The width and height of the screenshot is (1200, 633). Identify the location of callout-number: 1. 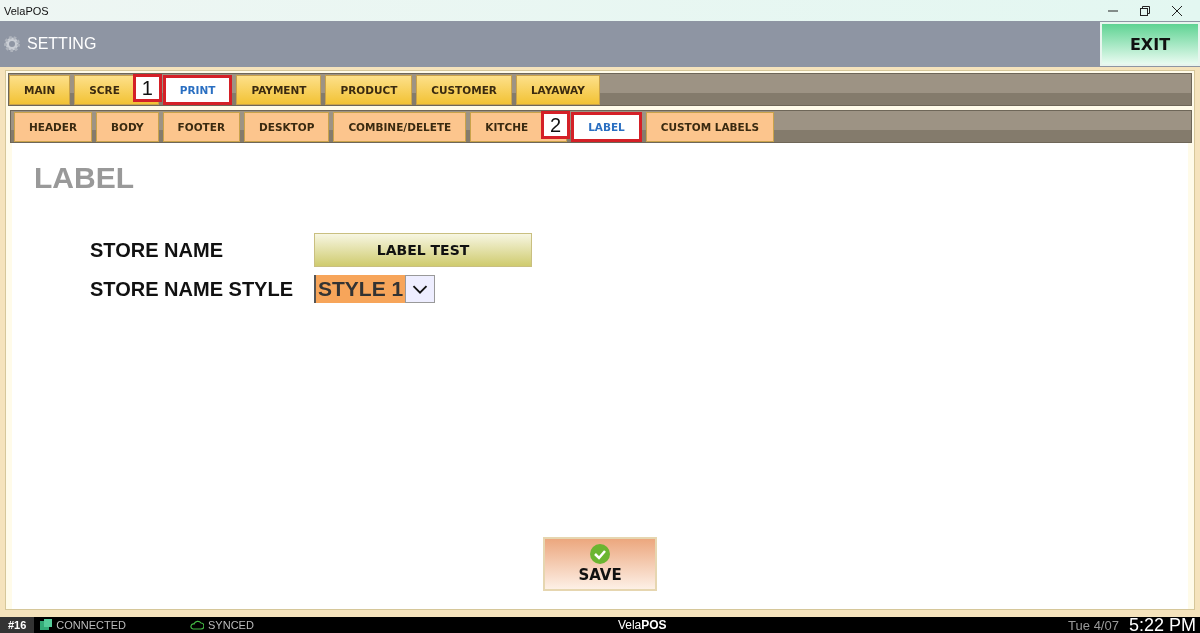
(147, 88).